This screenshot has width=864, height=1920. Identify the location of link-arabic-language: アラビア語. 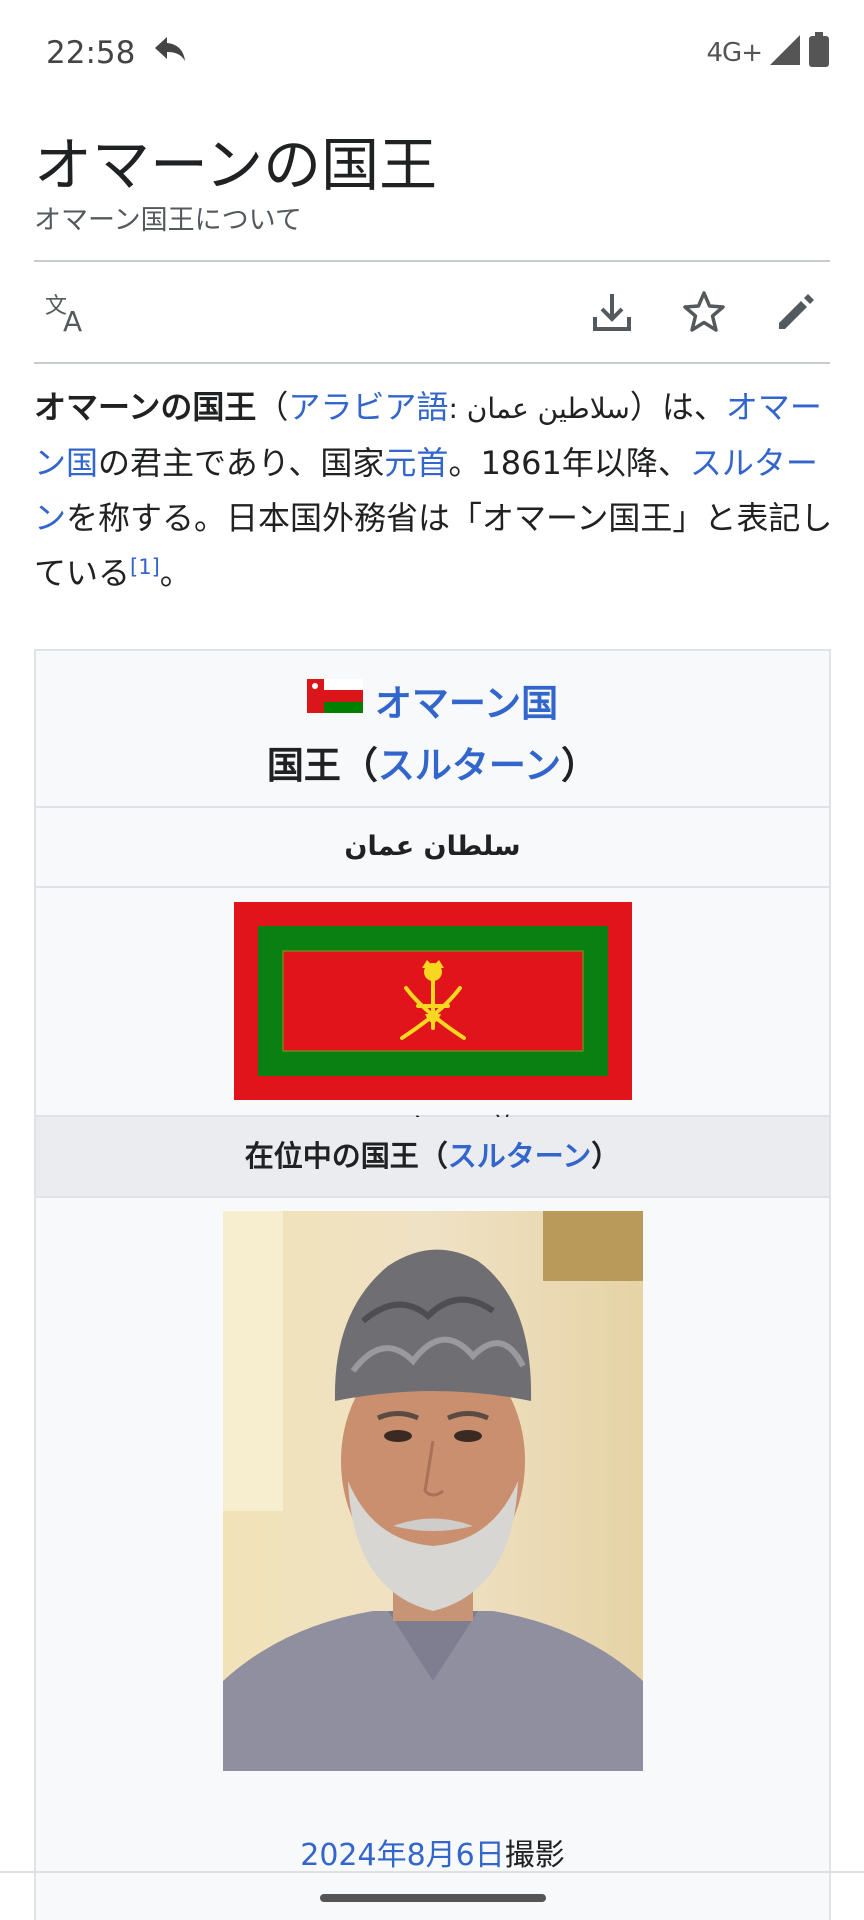
(368, 407).